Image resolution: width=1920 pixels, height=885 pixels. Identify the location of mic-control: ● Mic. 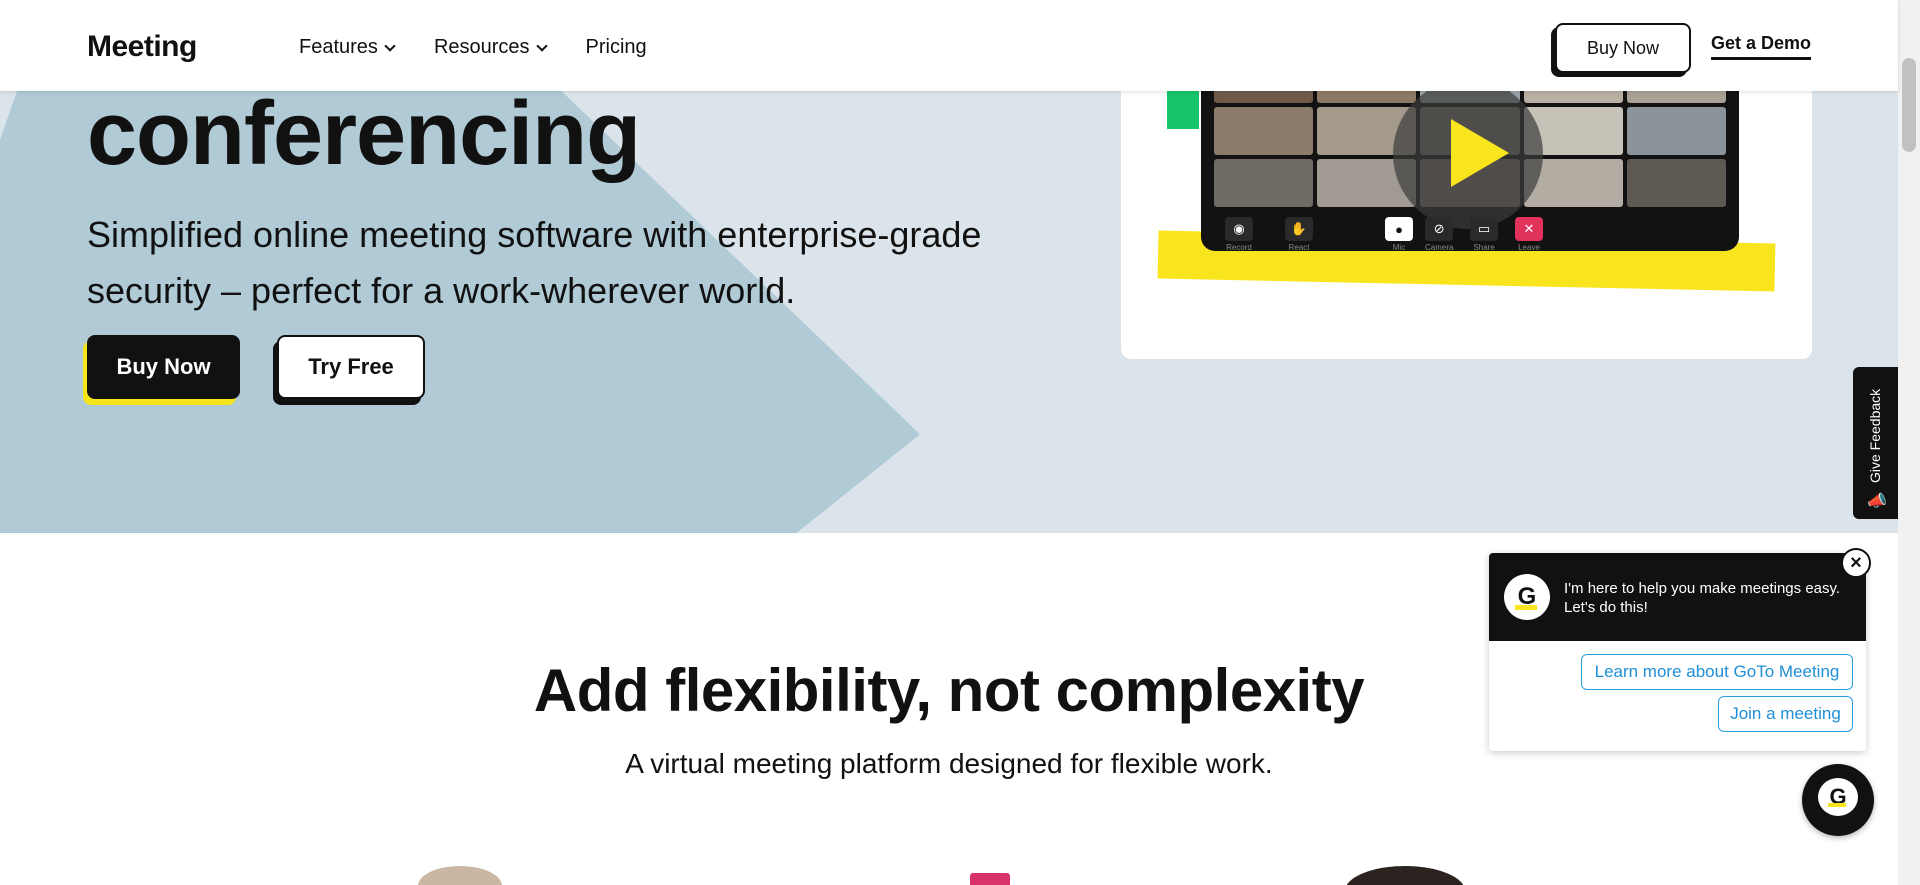
(1399, 234).